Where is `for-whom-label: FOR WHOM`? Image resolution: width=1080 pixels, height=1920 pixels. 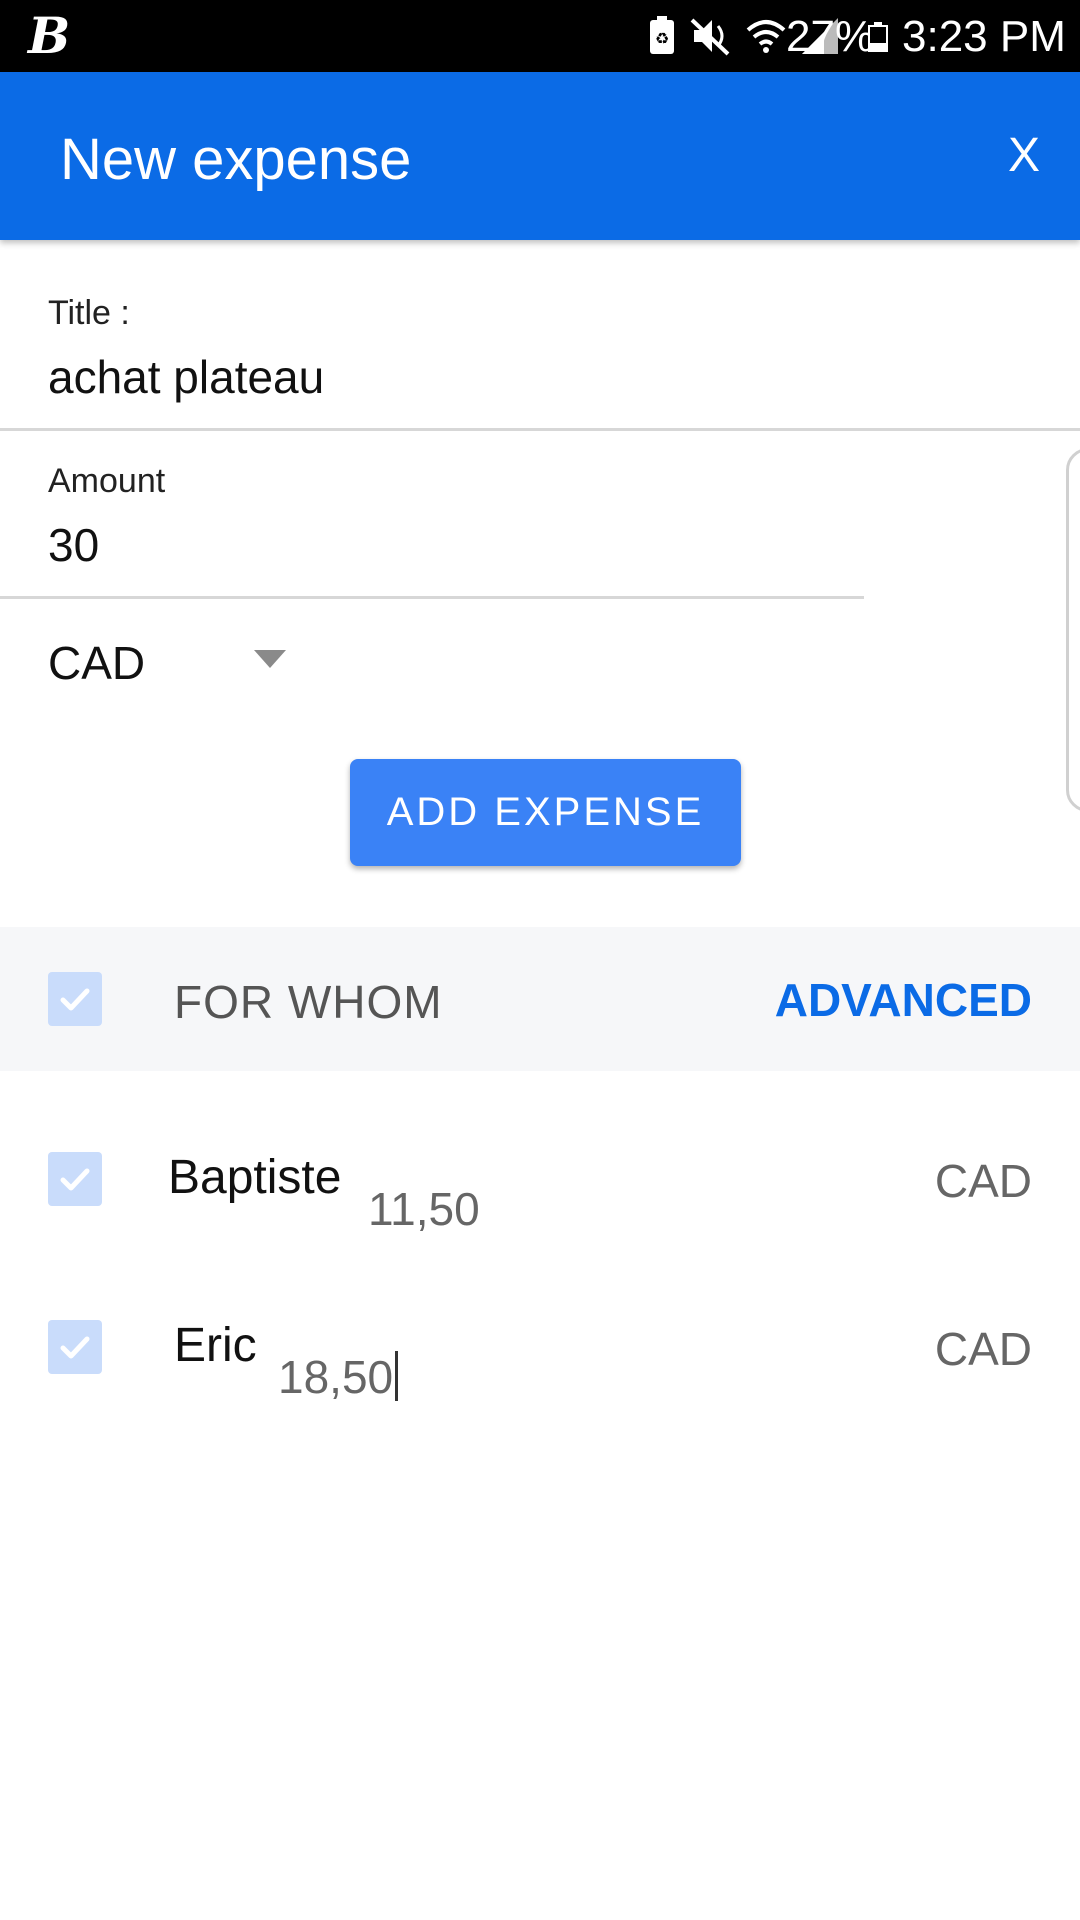
for-whom-label: FOR WHOM is located at coordinates (308, 1002).